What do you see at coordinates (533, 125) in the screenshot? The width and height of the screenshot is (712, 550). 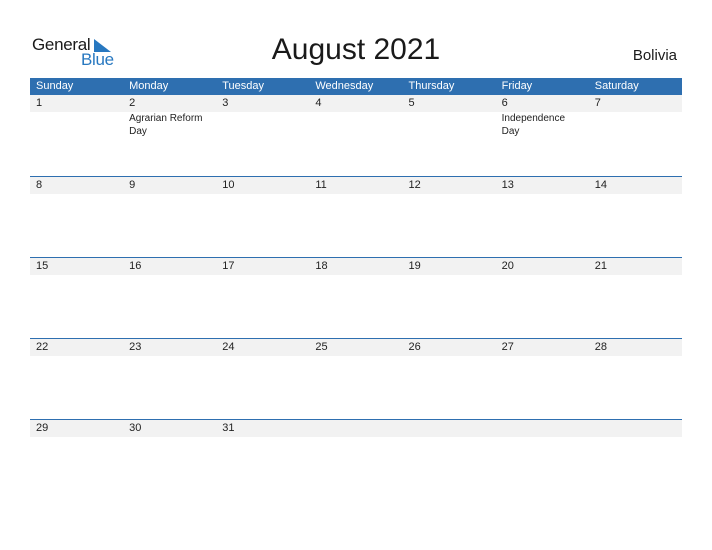 I see `holiday-label: Independence Day` at bounding box center [533, 125].